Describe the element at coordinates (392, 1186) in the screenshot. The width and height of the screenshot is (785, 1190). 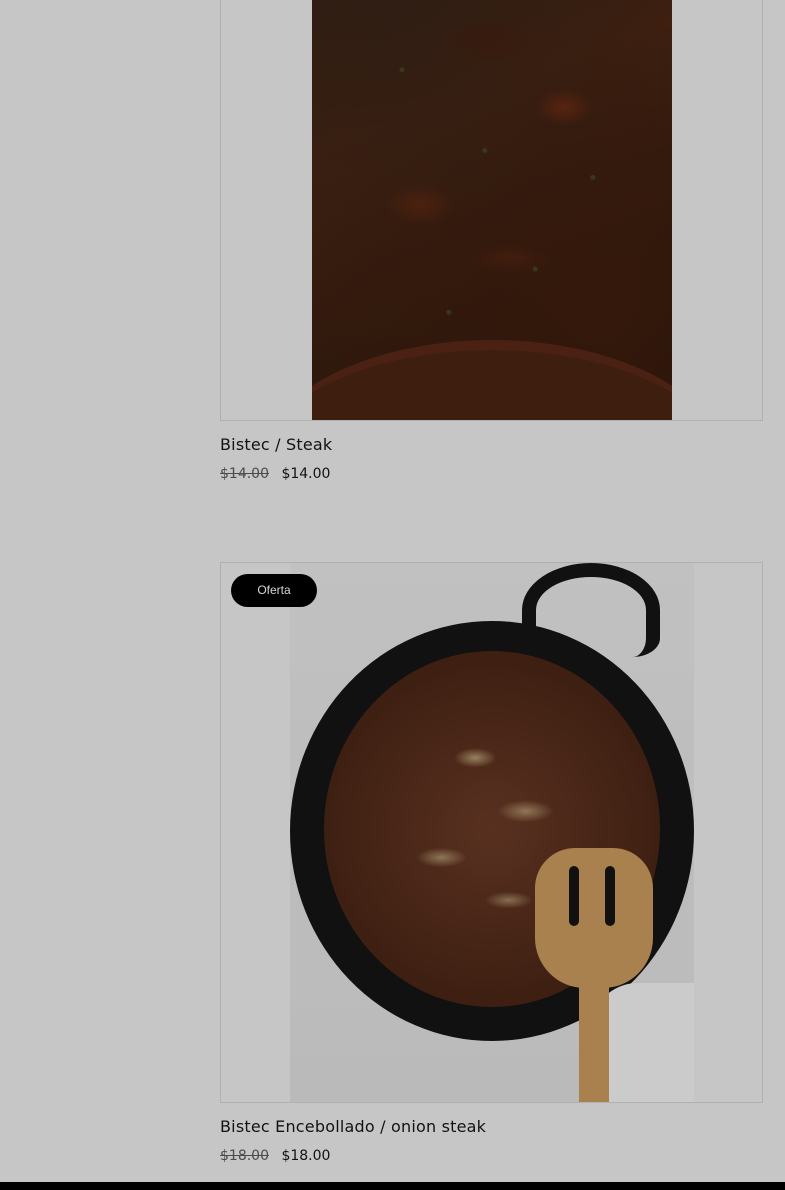
I see `bottom-bar` at that location.